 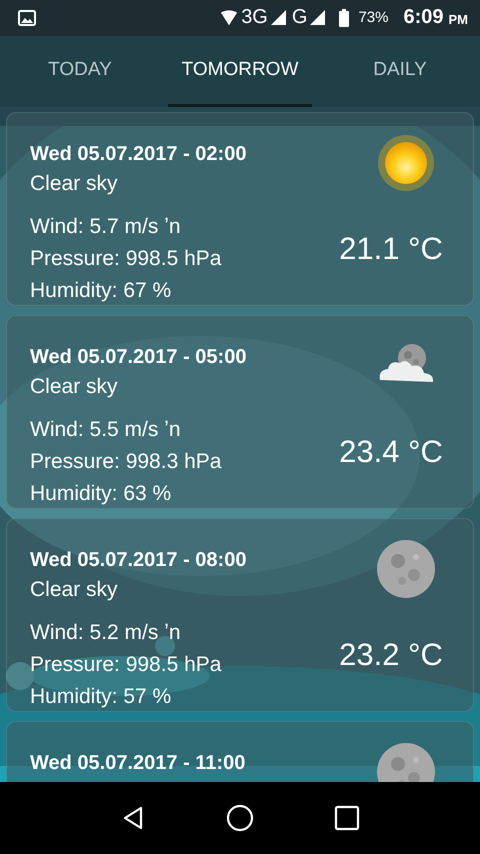 I want to click on clock-period: PM, so click(x=458, y=20).